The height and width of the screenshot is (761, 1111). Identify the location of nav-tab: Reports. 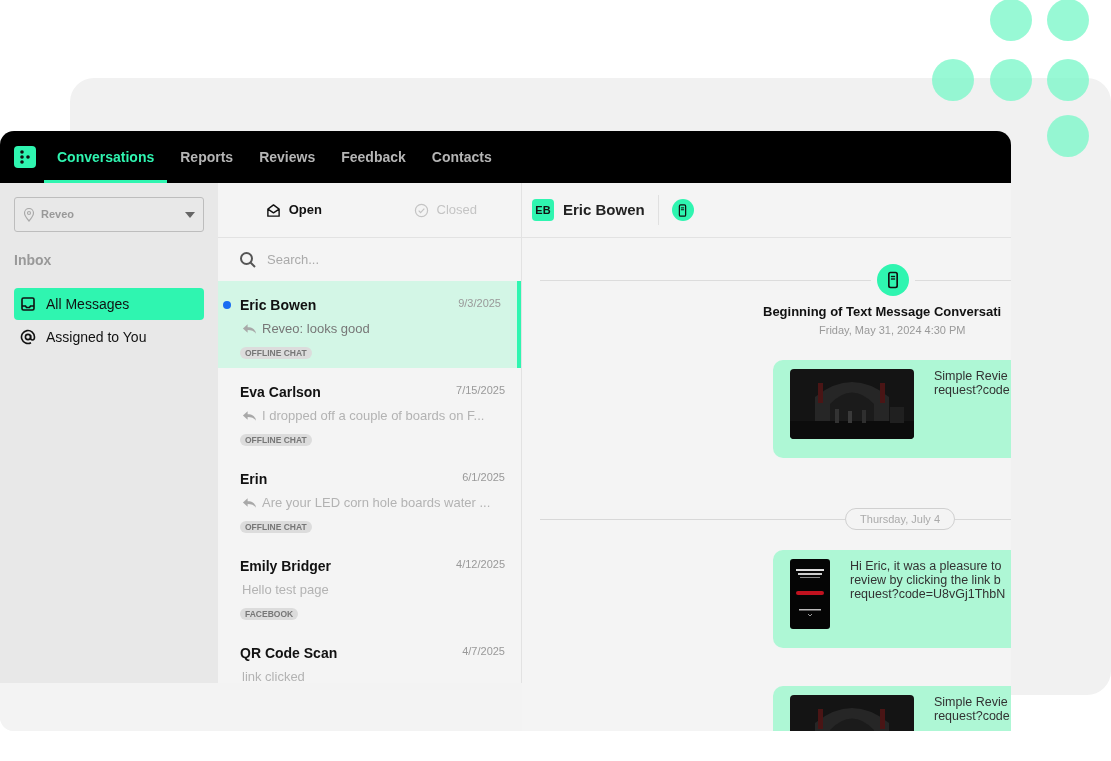
(207, 157).